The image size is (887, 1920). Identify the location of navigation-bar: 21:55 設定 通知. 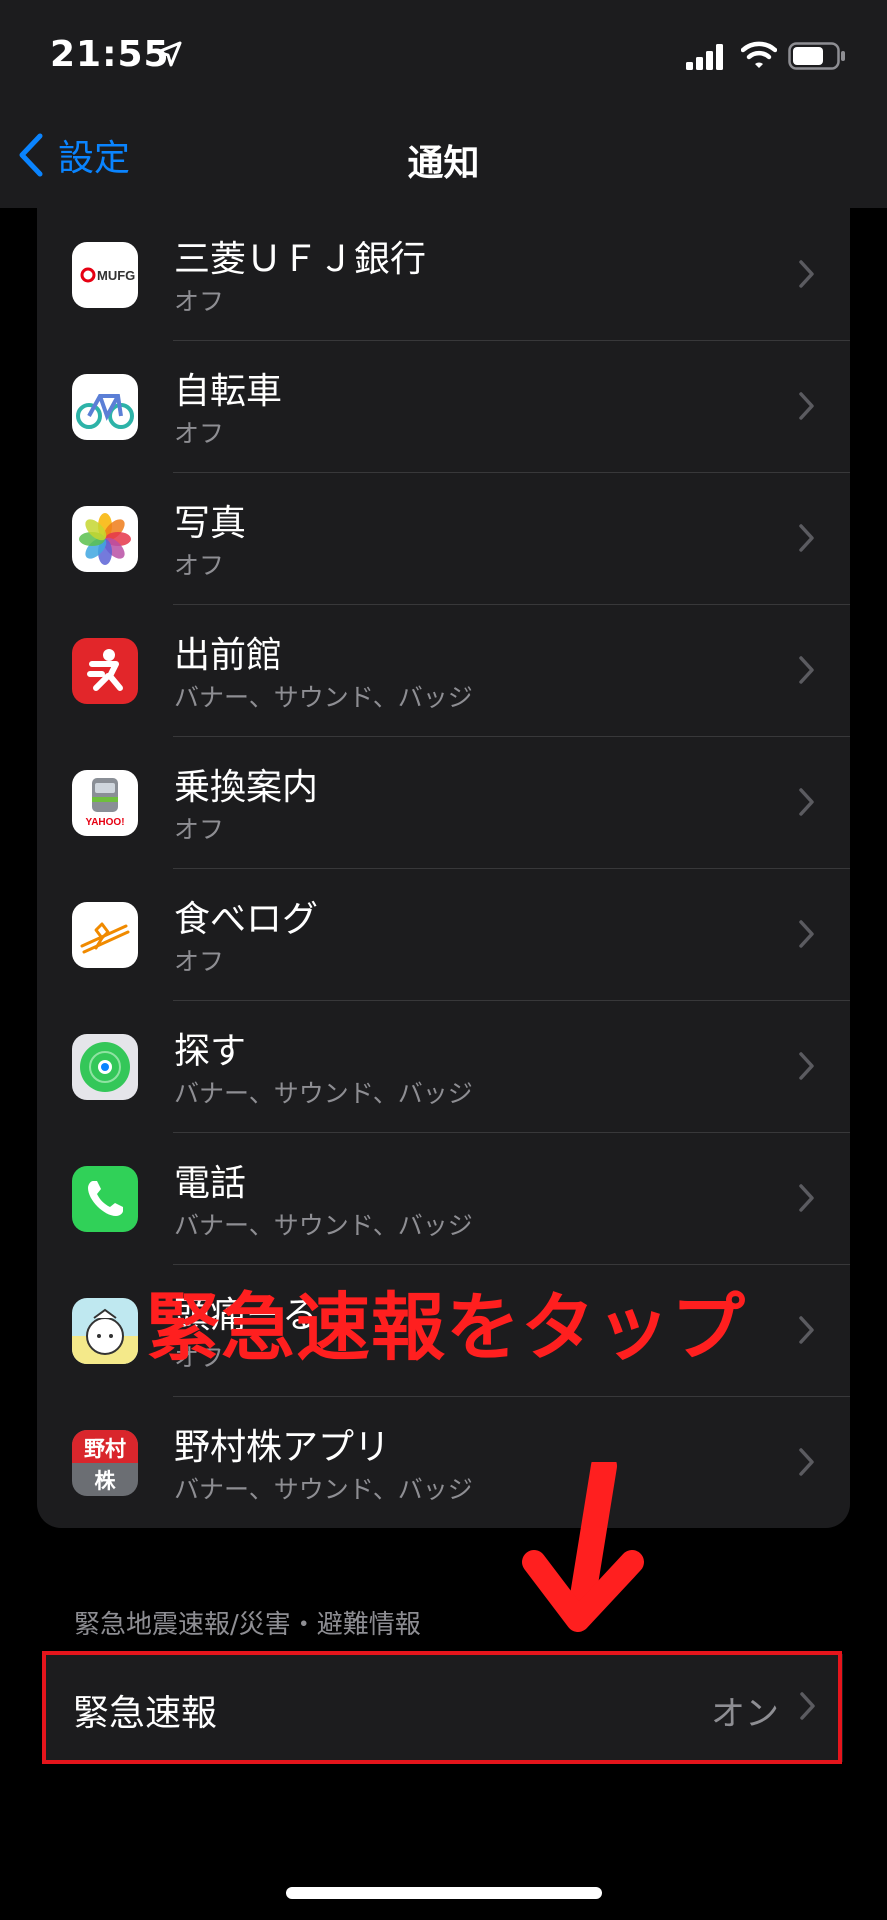
(443, 104).